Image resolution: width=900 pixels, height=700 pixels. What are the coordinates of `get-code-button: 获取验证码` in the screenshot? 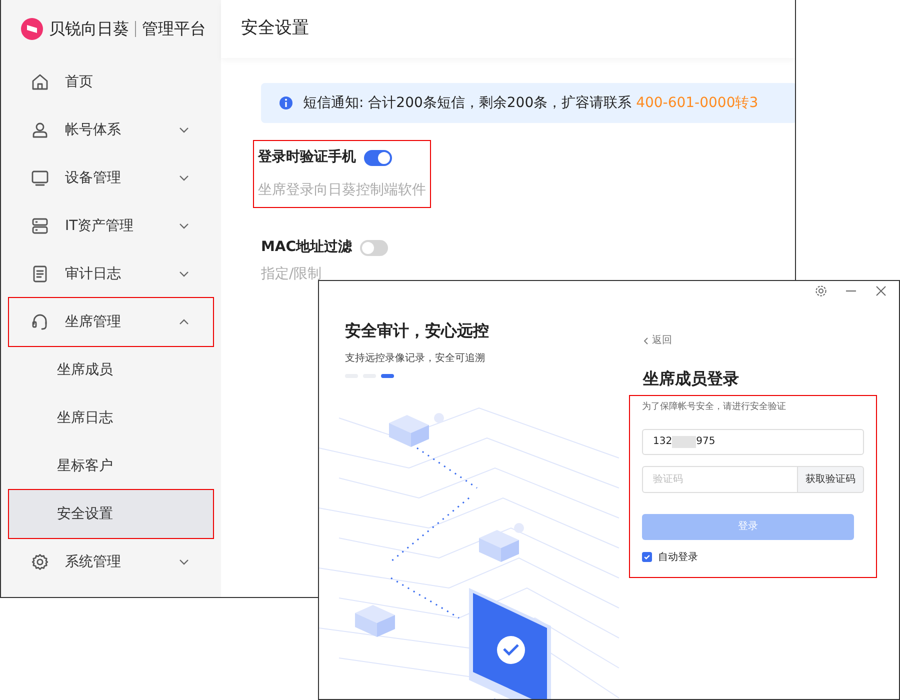 It's located at (831, 479).